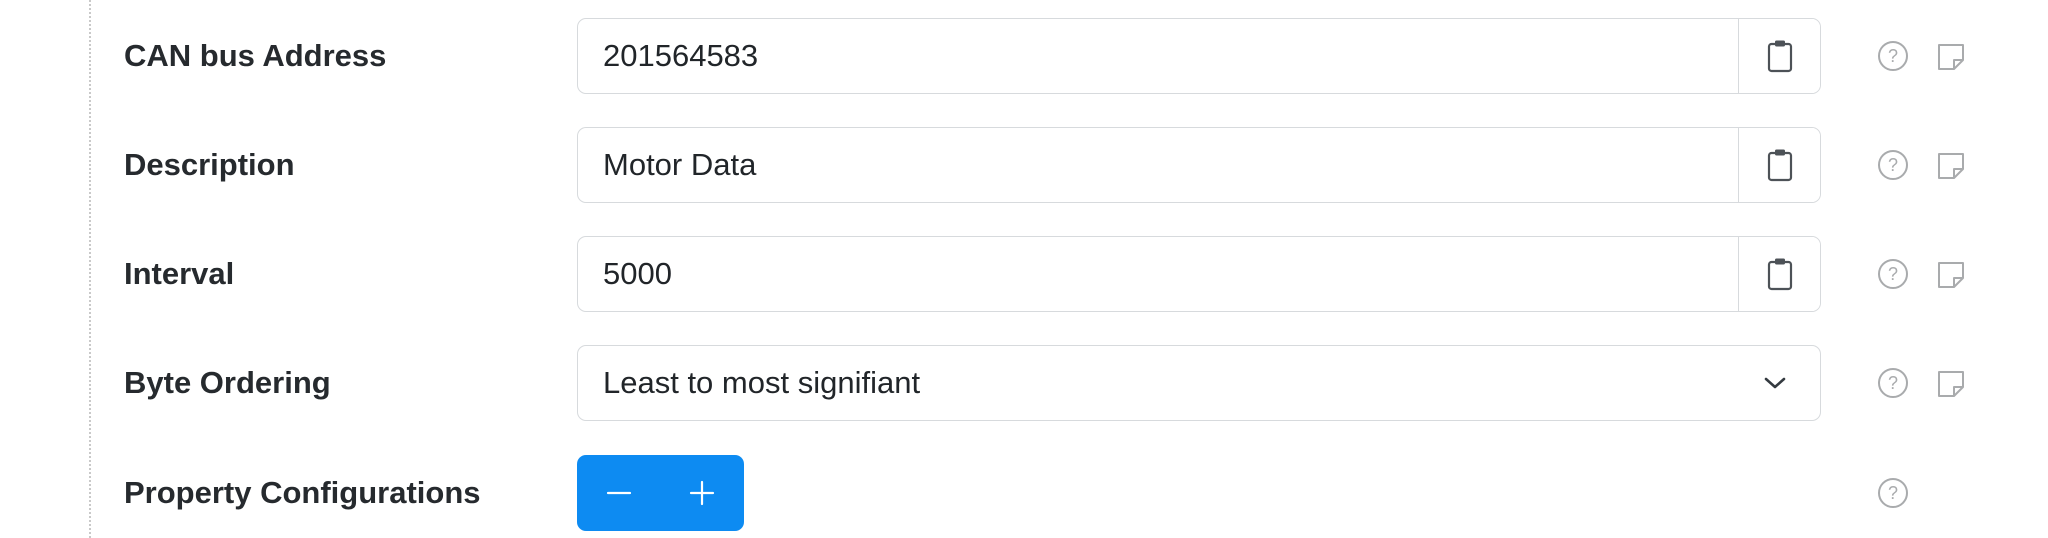  I want to click on form-row-can-bus-address: CAN bus Address 201564583 ?, so click(1024, 56).